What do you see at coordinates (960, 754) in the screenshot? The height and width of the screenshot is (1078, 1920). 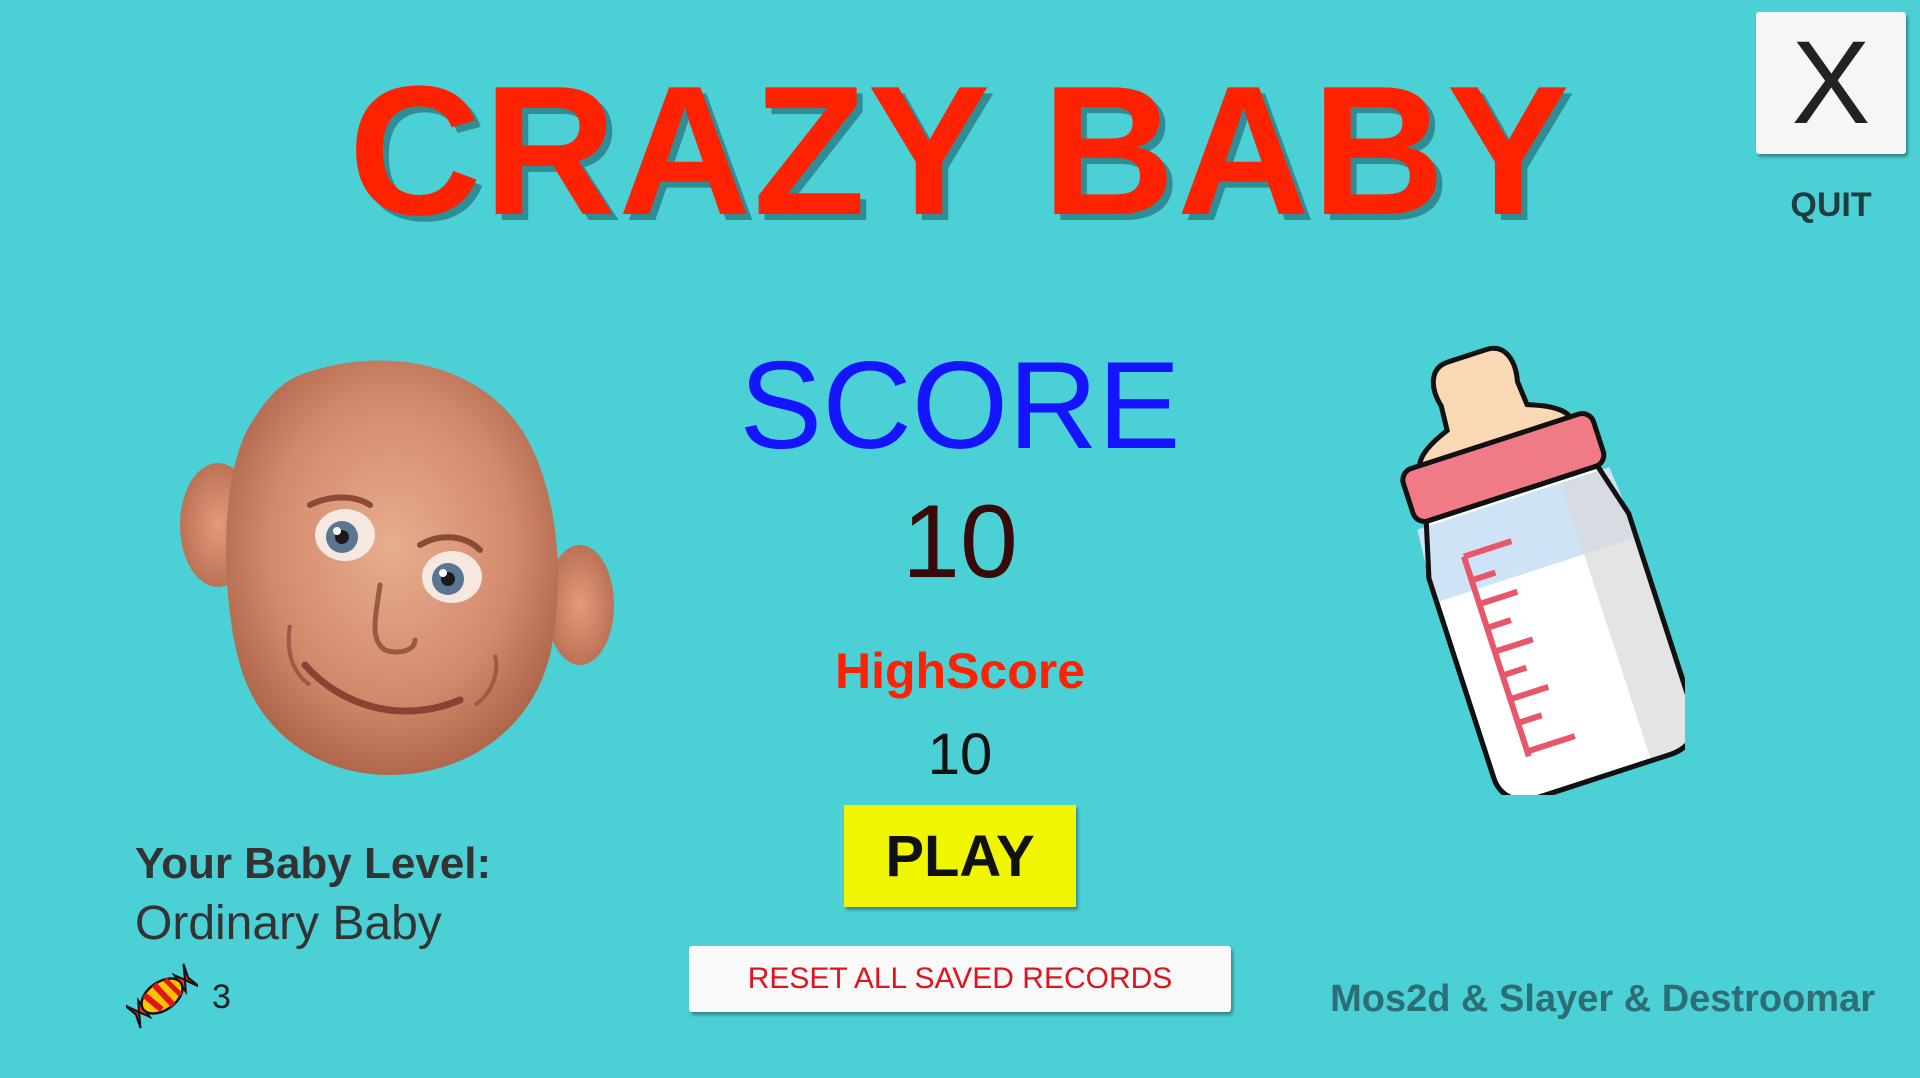 I see `highscore-value: 10` at bounding box center [960, 754].